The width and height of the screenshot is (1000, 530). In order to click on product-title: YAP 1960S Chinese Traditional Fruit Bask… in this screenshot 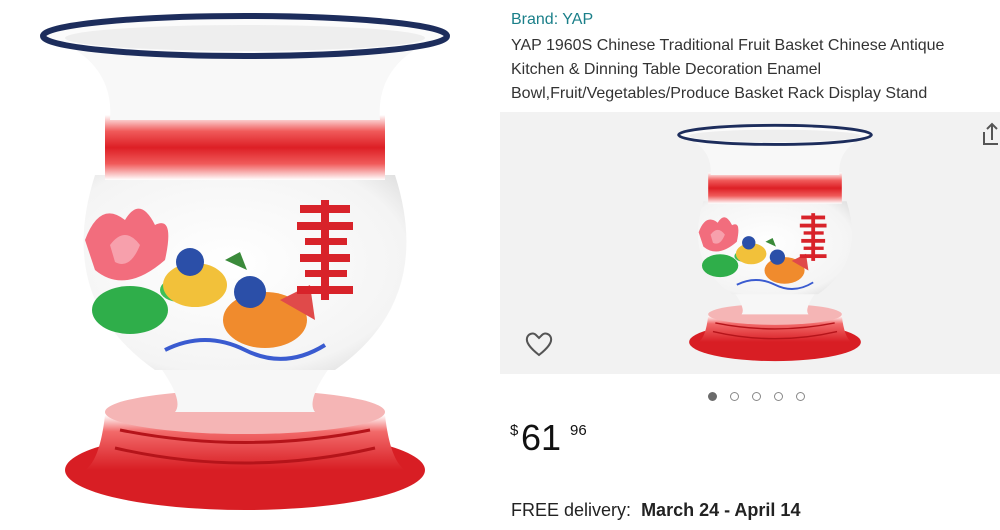, I will do `click(728, 69)`.